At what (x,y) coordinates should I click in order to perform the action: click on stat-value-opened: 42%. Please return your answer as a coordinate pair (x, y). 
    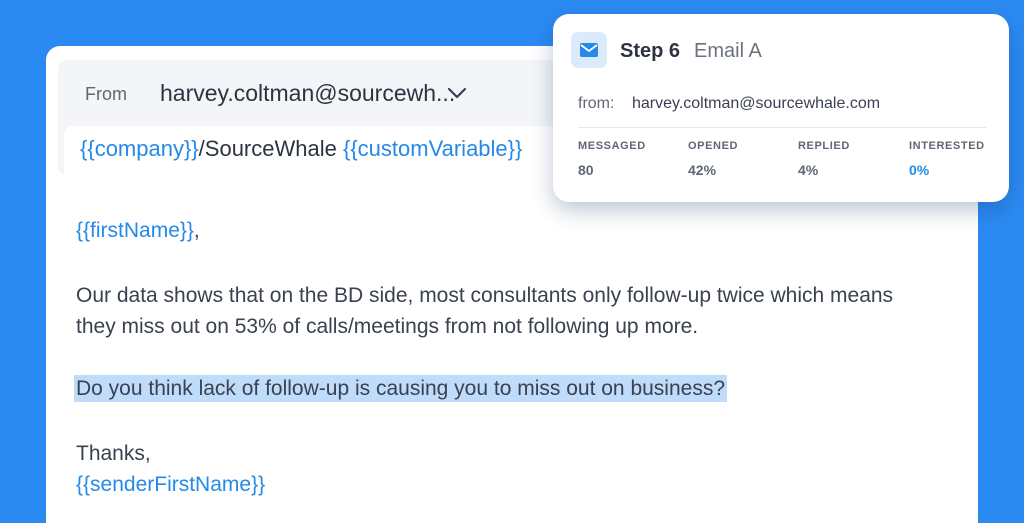
    Looking at the image, I should click on (702, 170).